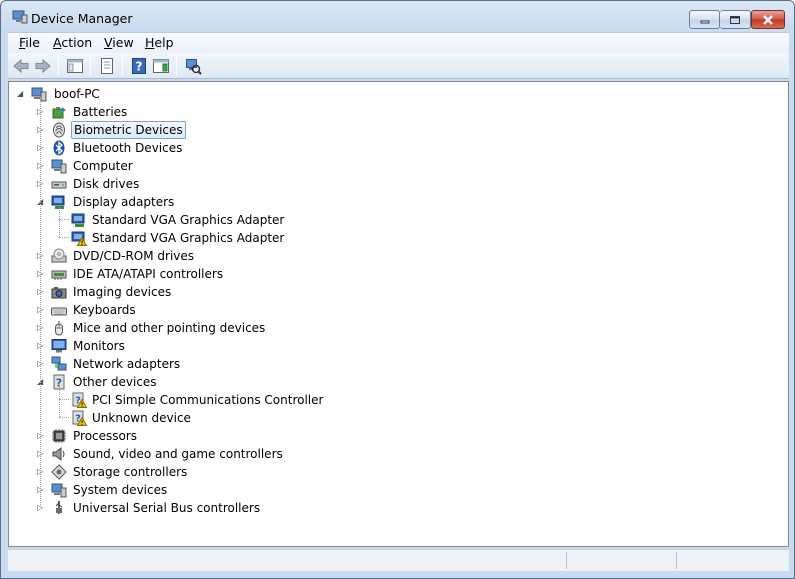  I want to click on menu-file: File, so click(29, 42).